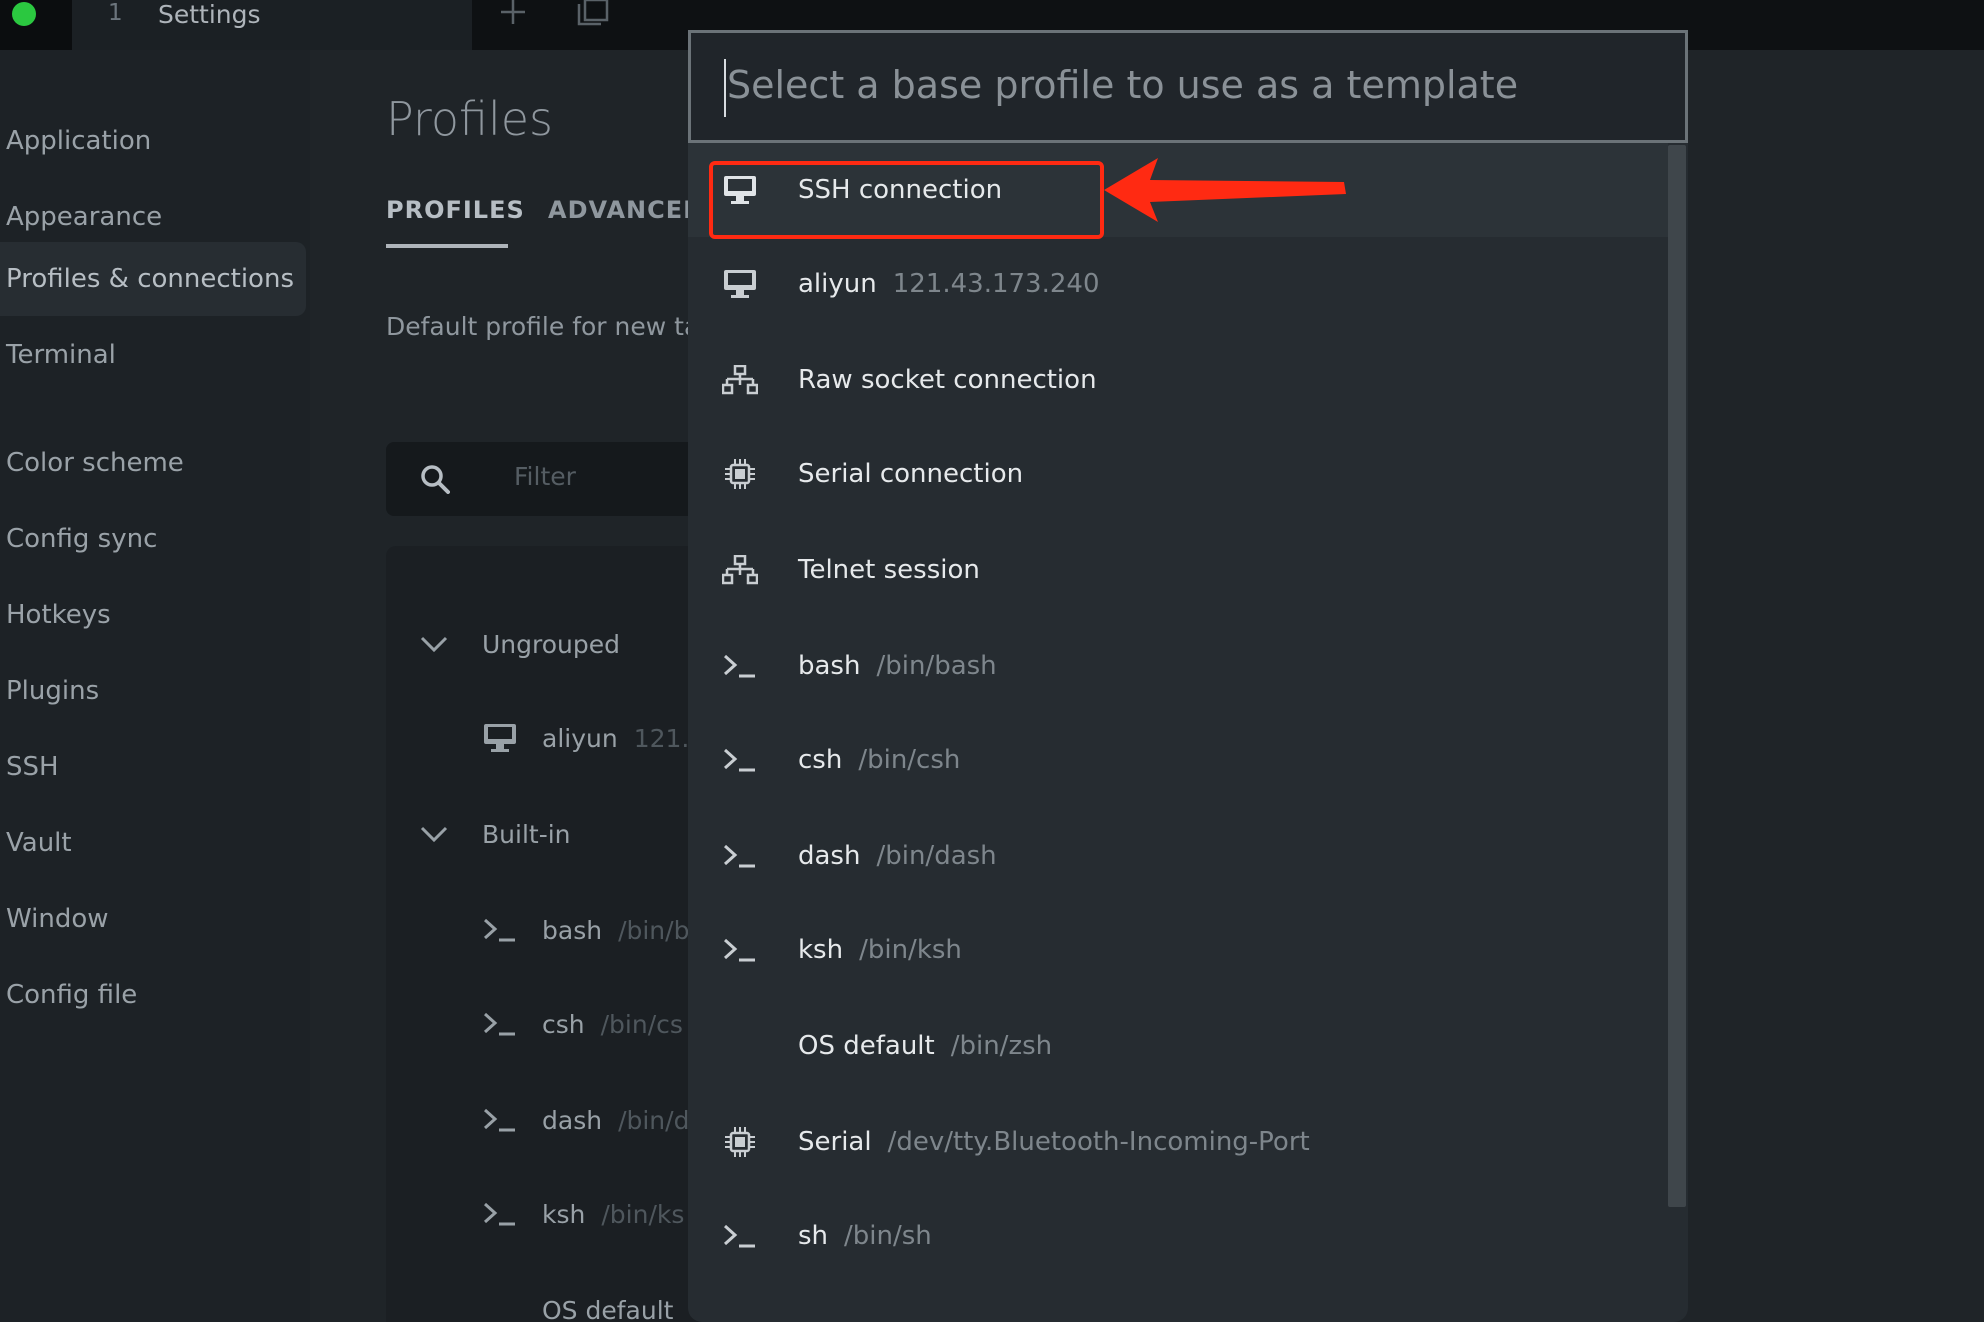 The image size is (1984, 1322). Describe the element at coordinates (563, 1024) in the screenshot. I see `profile-name: csh` at that location.